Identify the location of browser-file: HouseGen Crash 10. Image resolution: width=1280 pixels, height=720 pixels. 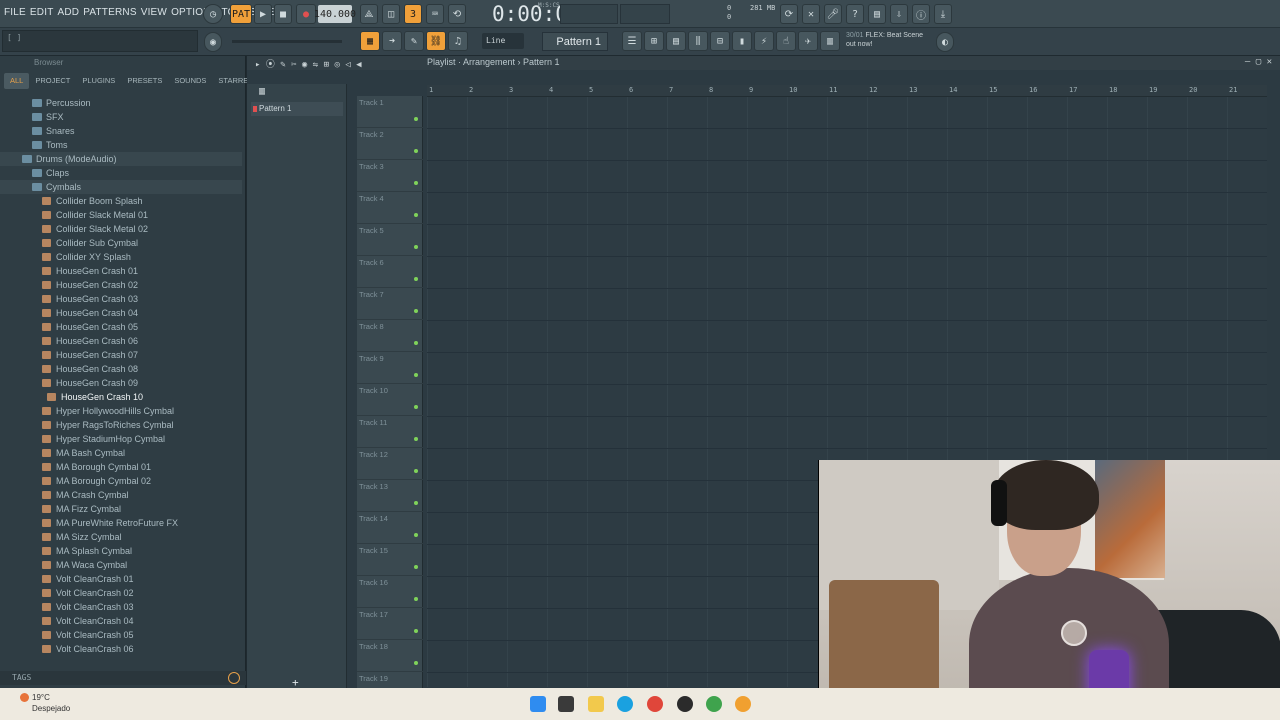
(121, 397).